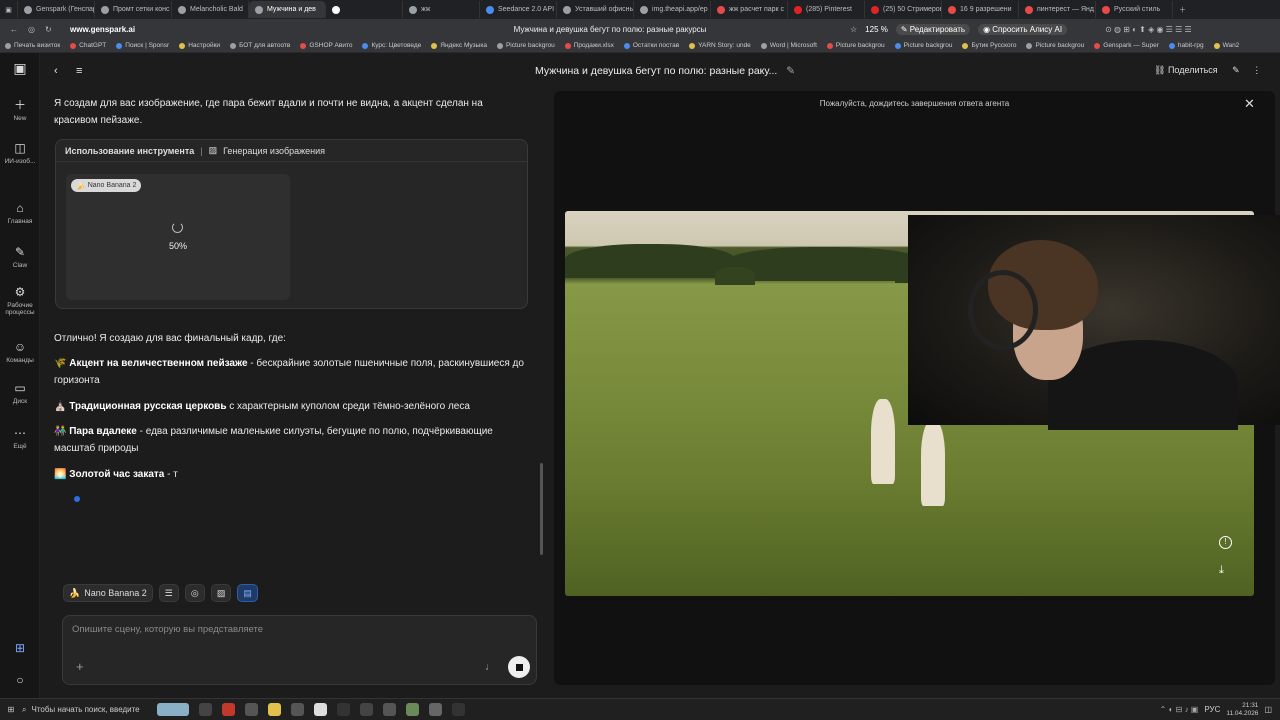 This screenshot has width=1280, height=720. What do you see at coordinates (168, 593) in the screenshot?
I see `settings-sliders-icon: ☰` at bounding box center [168, 593].